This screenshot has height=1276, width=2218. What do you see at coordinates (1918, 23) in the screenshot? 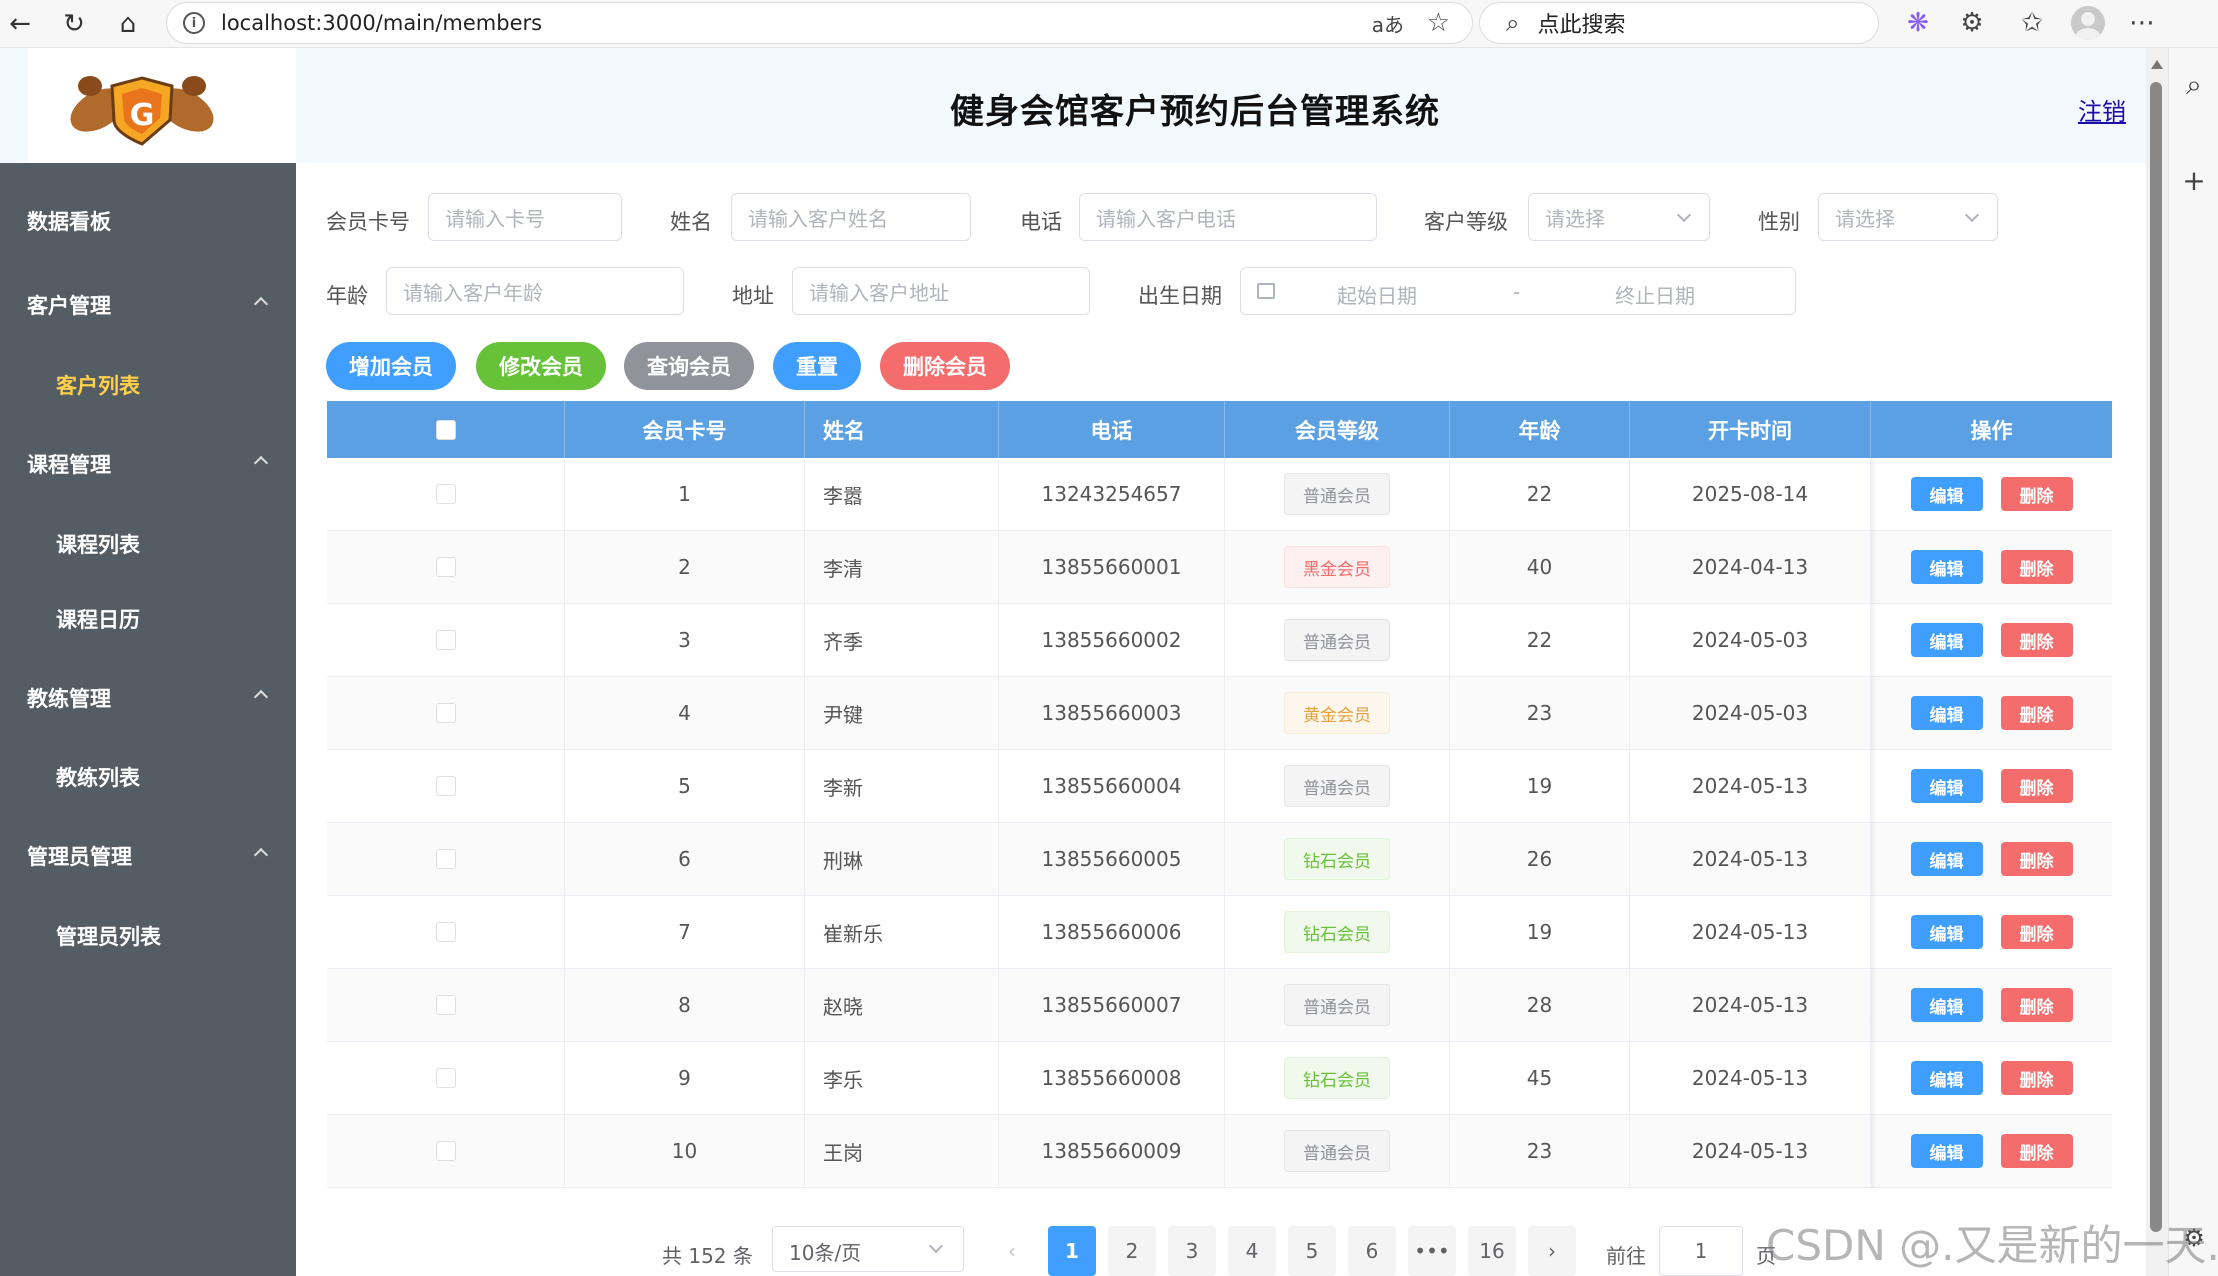
I see `copilot-icon: ❋` at bounding box center [1918, 23].